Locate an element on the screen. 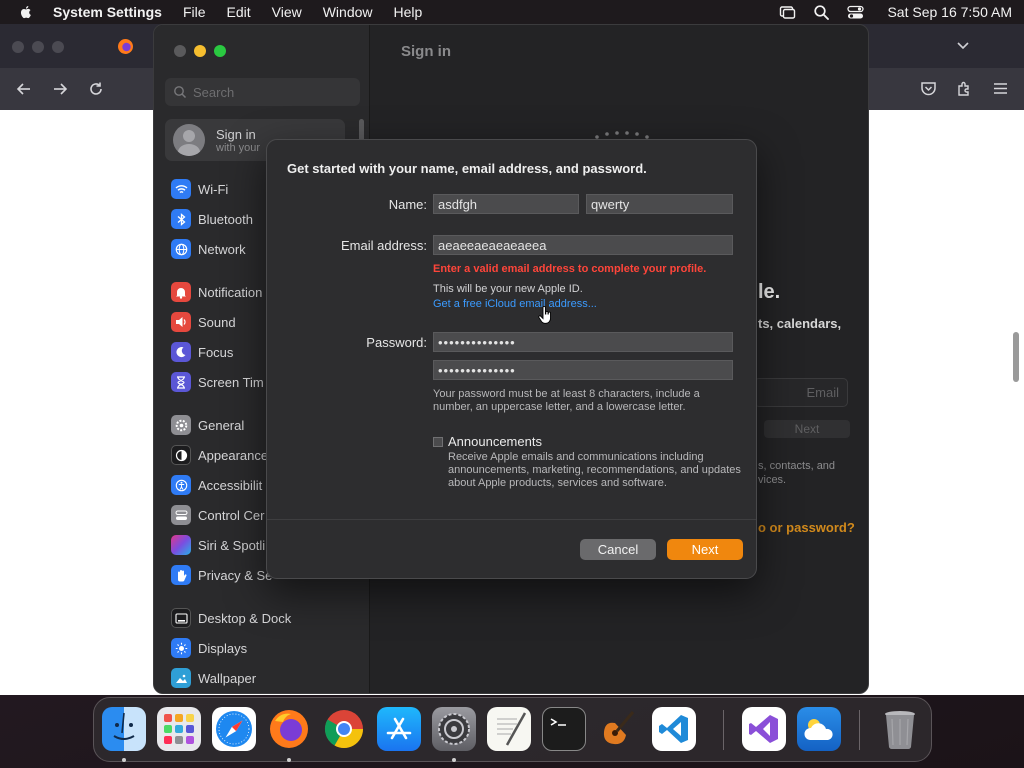 The width and height of the screenshot is (1024, 768). first-name-field is located at coordinates (506, 204).